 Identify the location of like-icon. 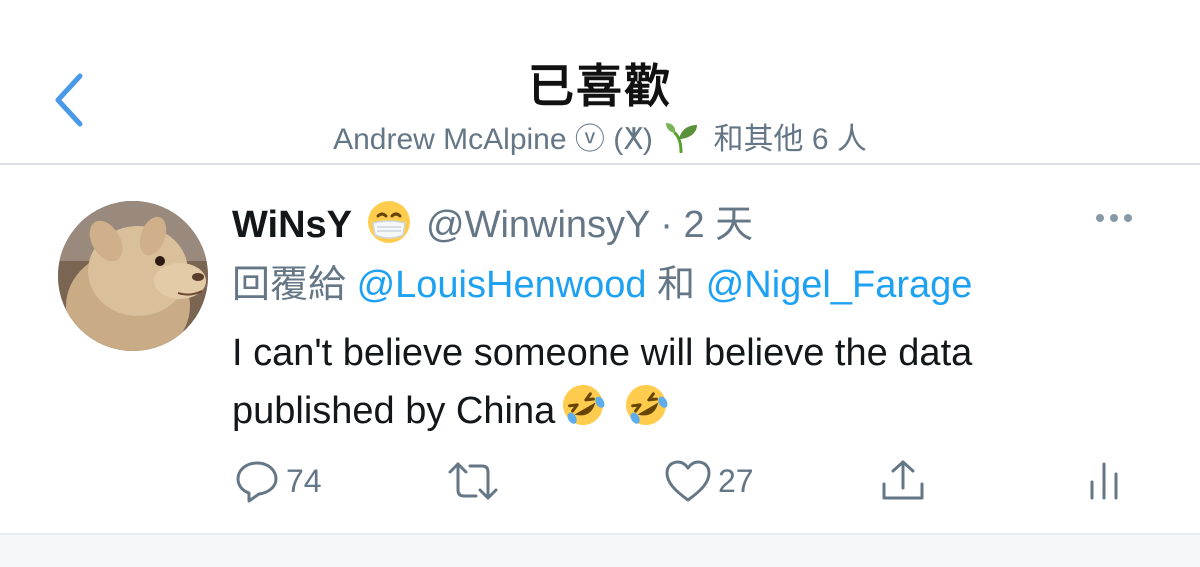
(688, 481).